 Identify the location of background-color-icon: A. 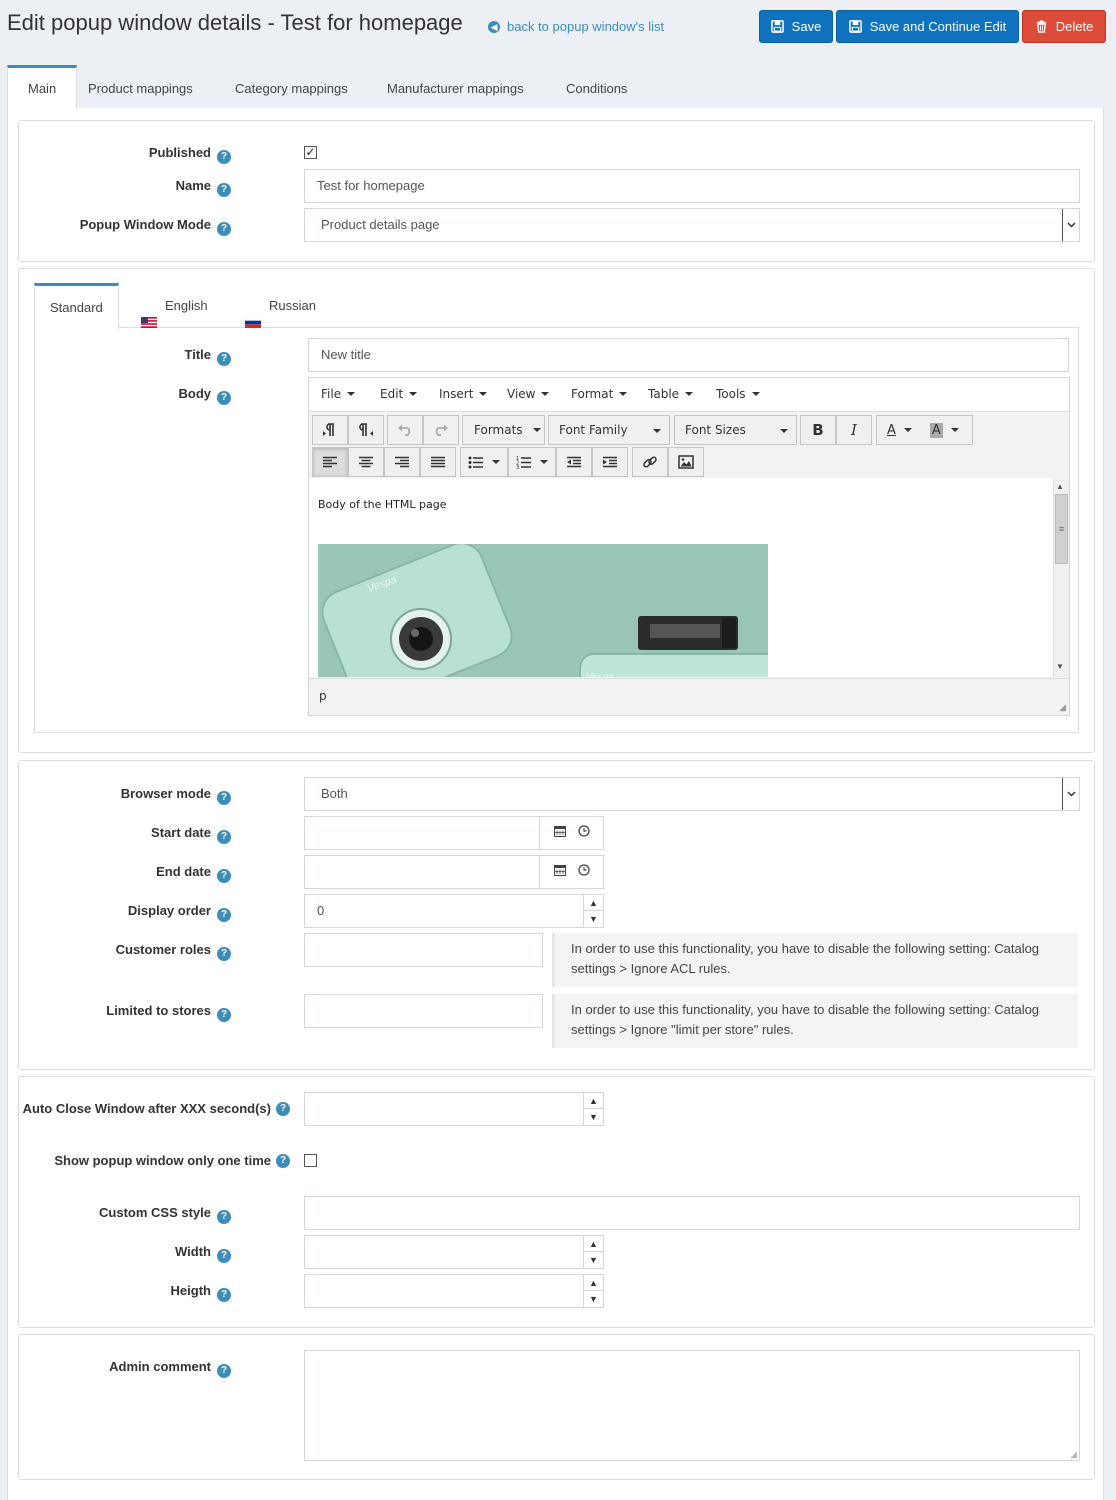
(936, 430).